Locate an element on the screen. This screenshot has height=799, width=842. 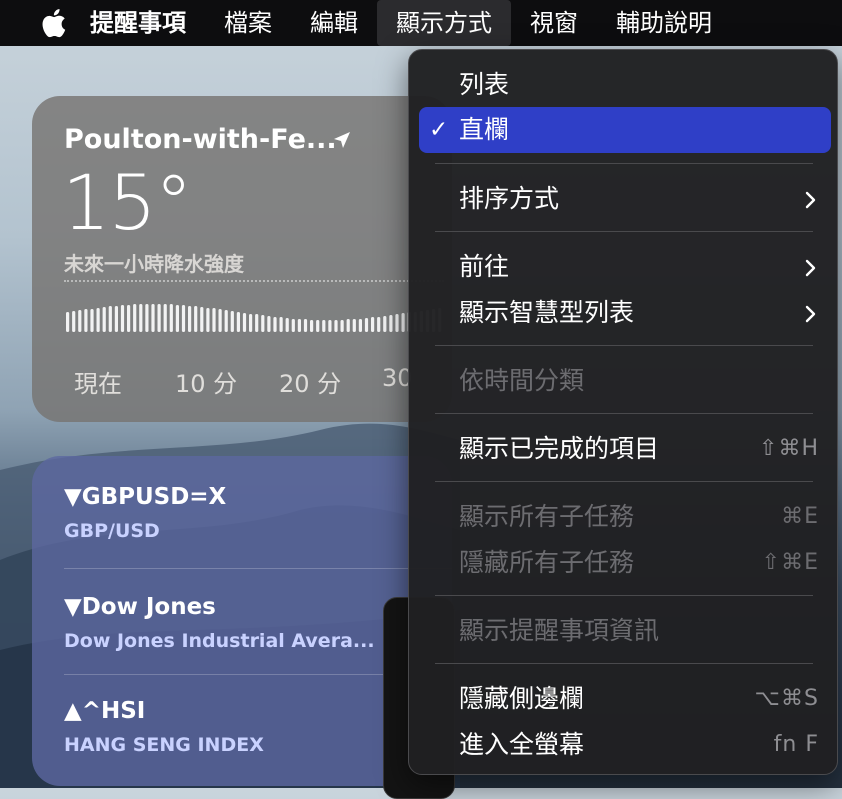
stock-name: HANG SENG INDEX is located at coordinates (164, 745).